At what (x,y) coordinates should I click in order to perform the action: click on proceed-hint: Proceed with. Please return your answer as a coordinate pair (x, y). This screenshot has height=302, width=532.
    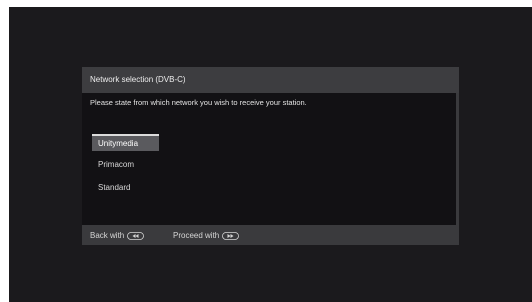
    Looking at the image, I should click on (206, 235).